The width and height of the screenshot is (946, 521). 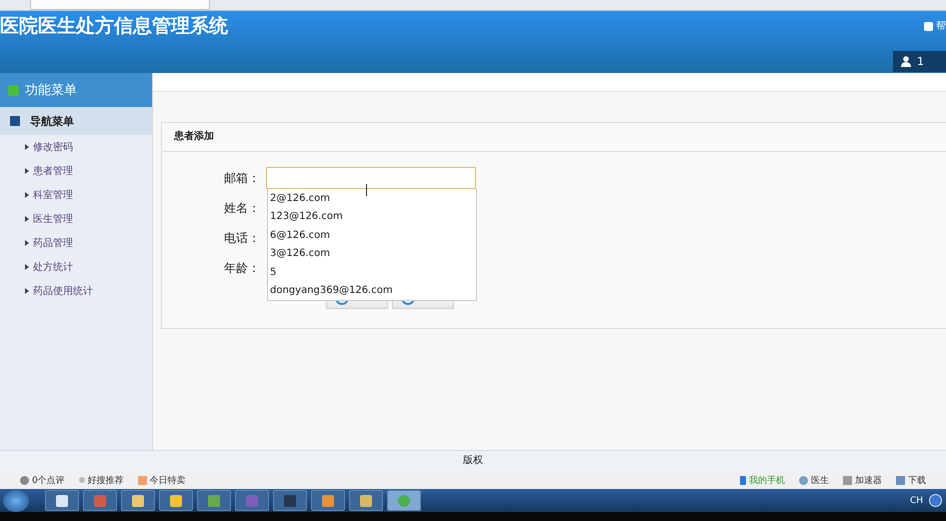 I want to click on field-label: 邮箱：, so click(x=241, y=178).